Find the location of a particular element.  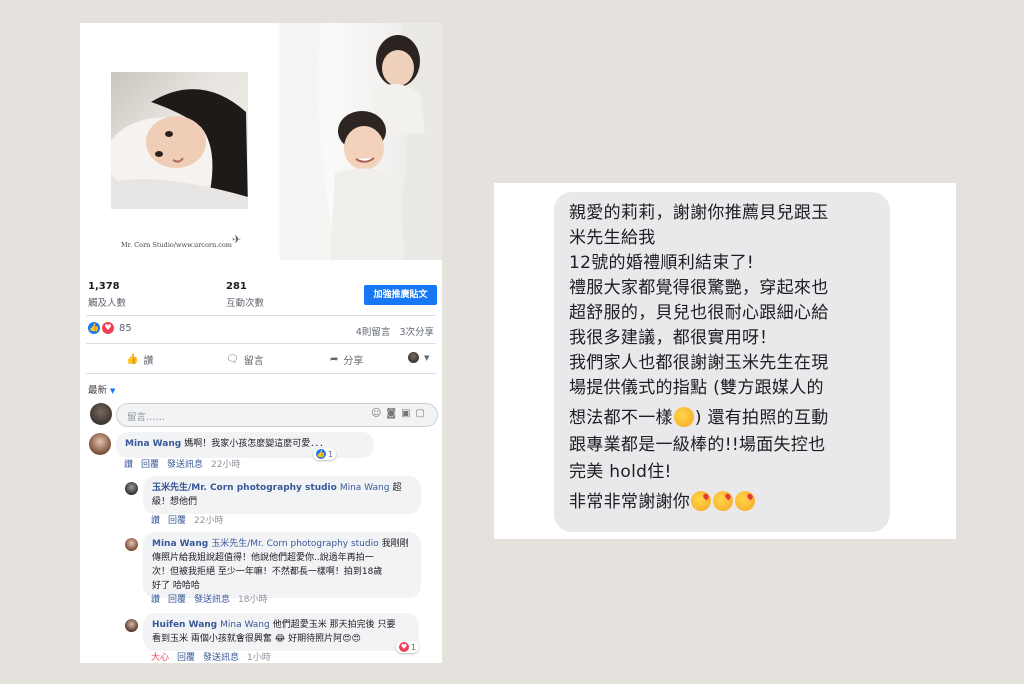

comment-text: 看到玉米 兩個小孩就會很興奮 is located at coordinates (212, 639).